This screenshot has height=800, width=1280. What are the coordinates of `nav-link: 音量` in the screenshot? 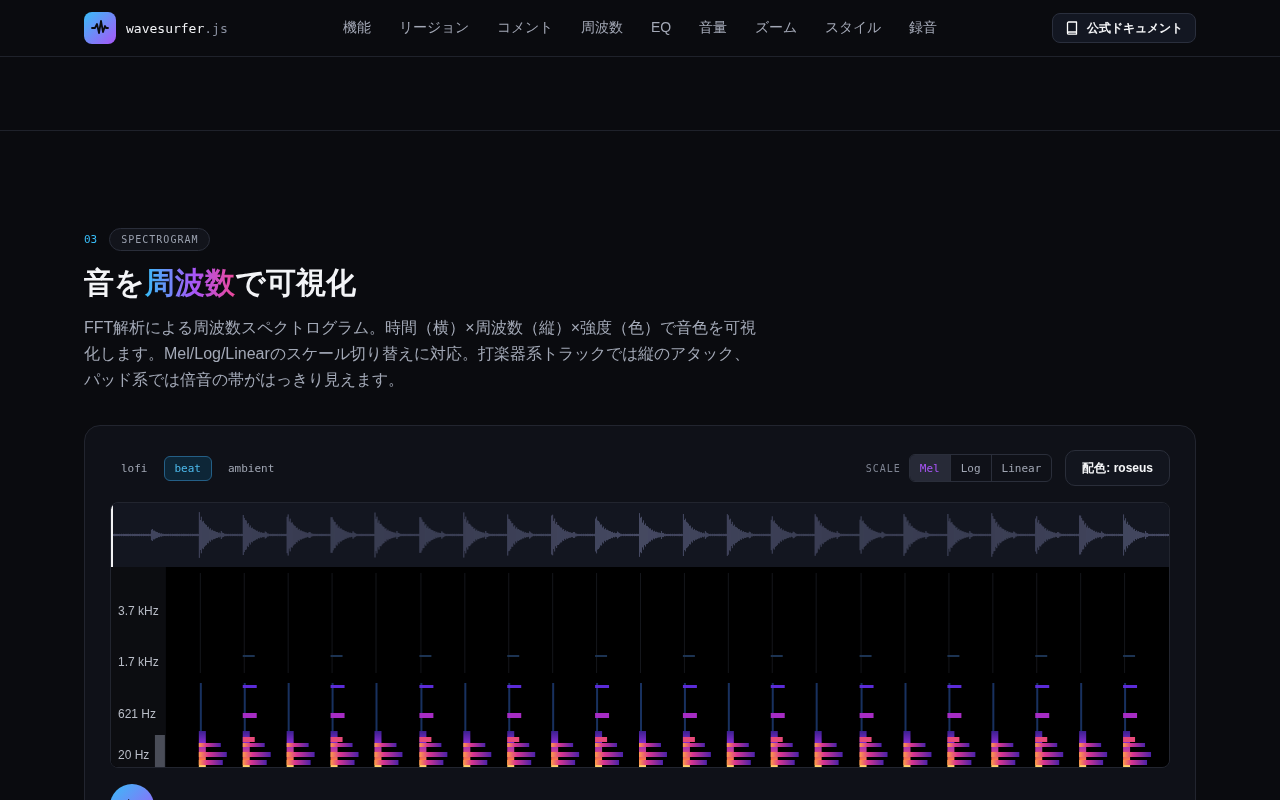 It's located at (713, 28).